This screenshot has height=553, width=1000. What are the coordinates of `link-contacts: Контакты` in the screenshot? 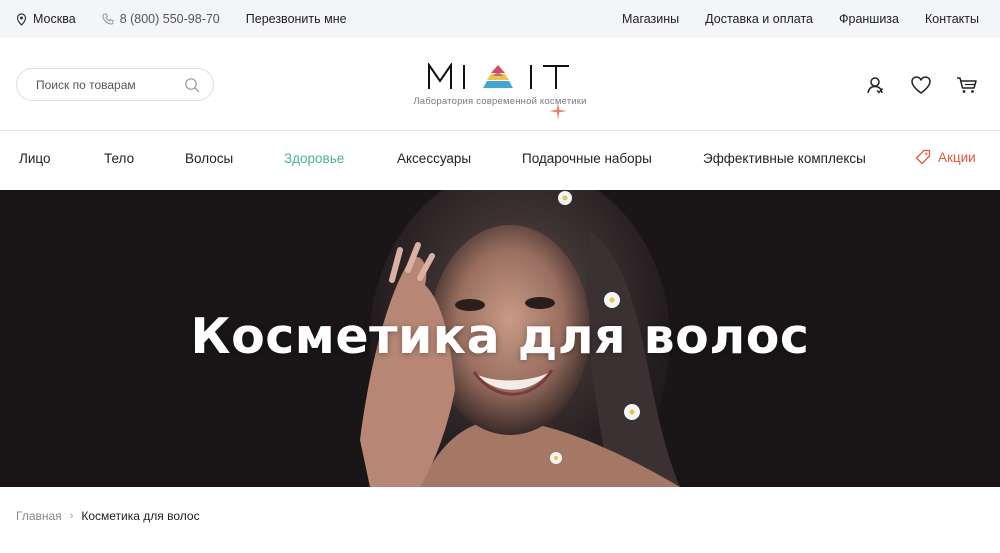 It's located at (952, 19).